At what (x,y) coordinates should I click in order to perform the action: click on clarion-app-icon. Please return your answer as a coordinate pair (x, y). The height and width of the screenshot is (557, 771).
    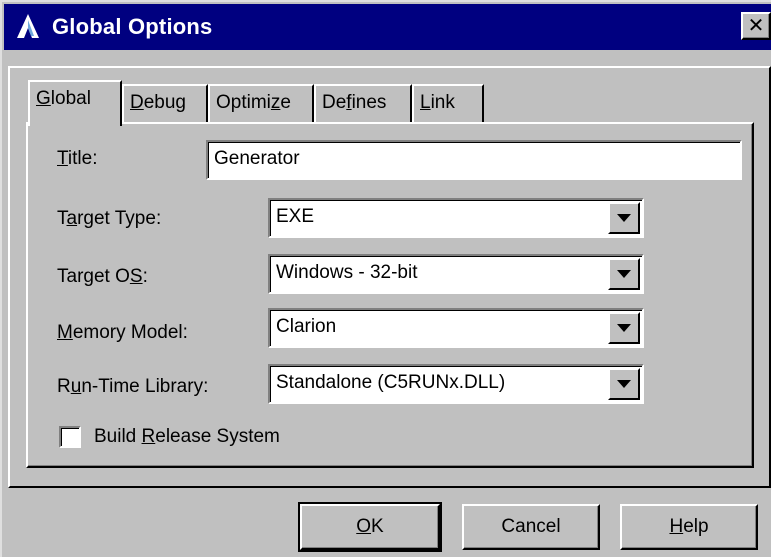
    Looking at the image, I should click on (28, 26).